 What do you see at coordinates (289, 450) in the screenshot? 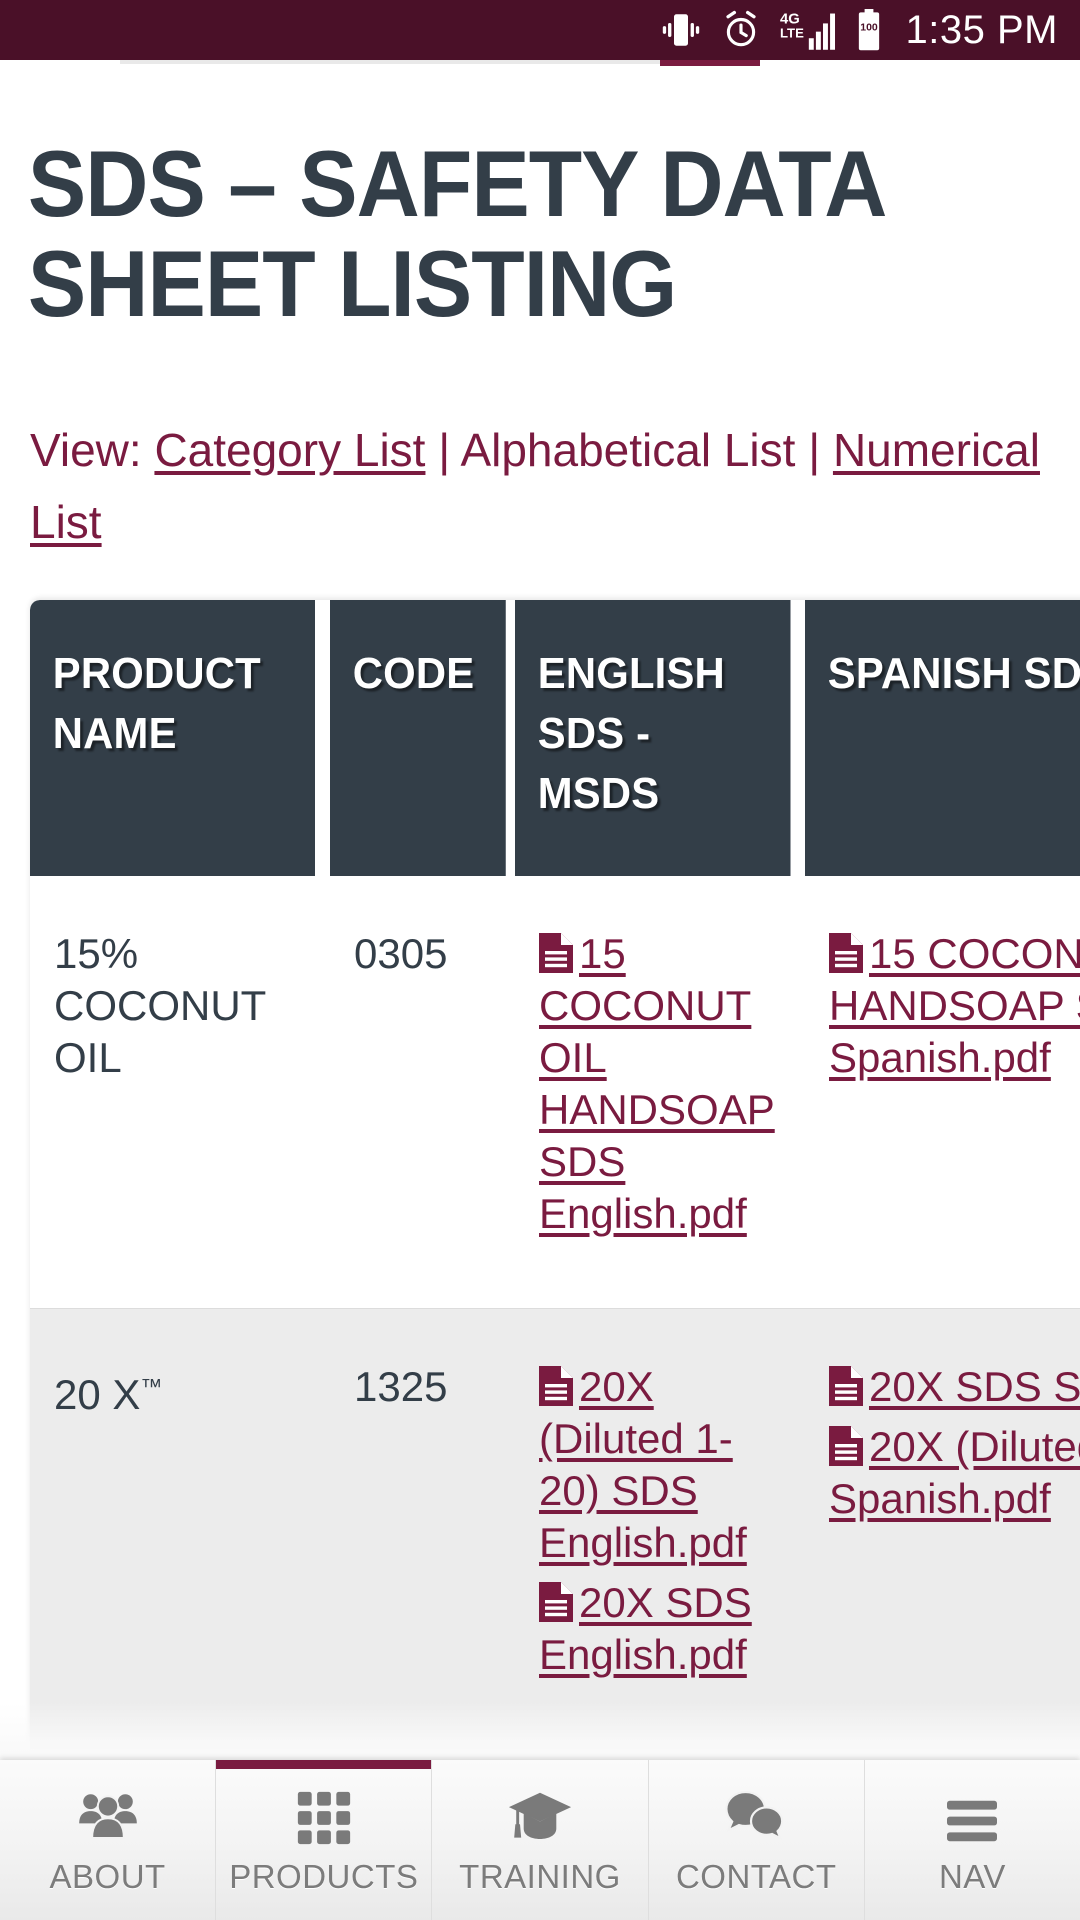
I see `view-link-category-list: Category List` at bounding box center [289, 450].